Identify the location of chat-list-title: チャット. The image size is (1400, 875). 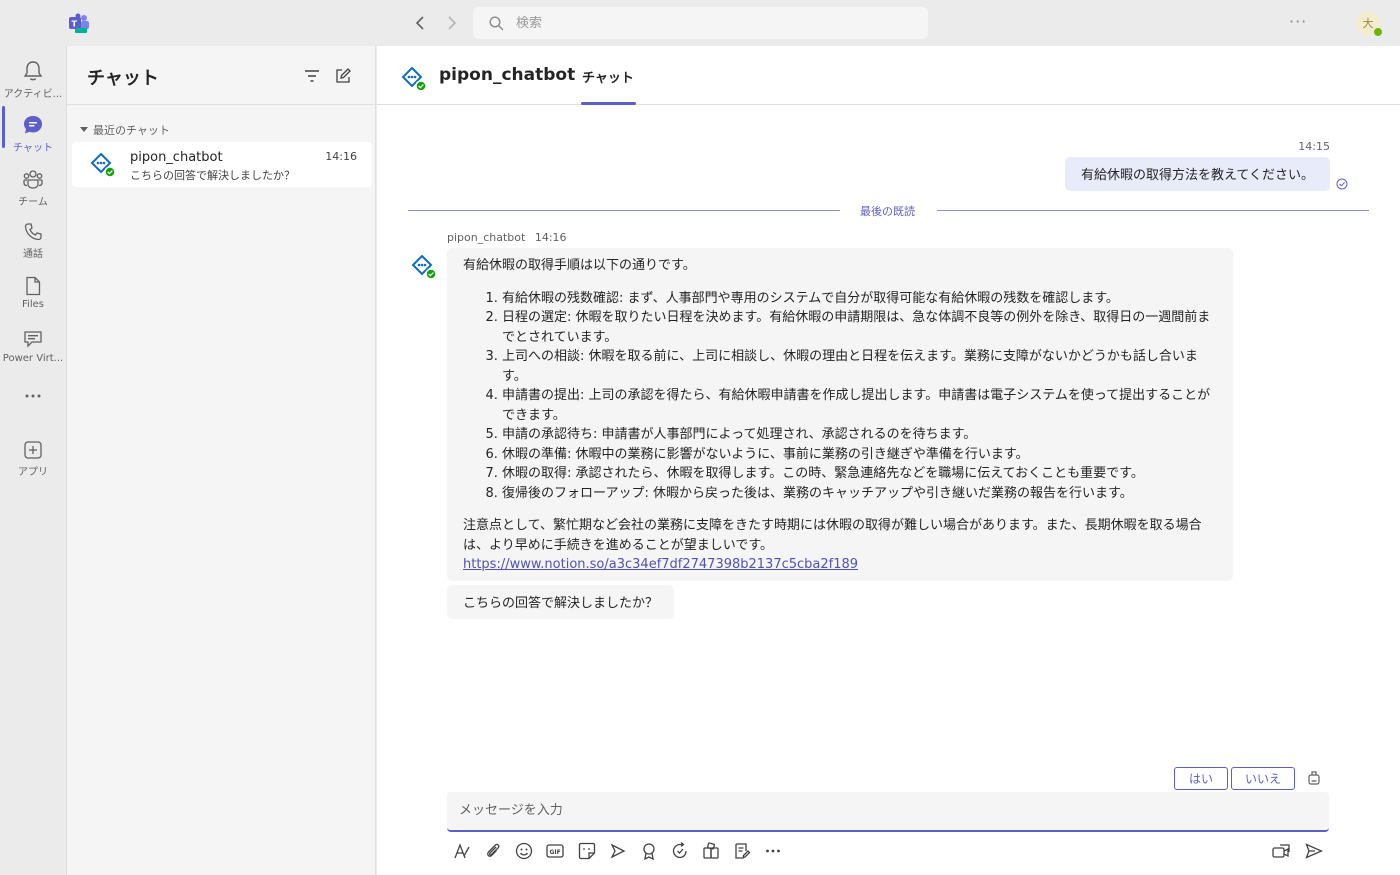
(123, 78).